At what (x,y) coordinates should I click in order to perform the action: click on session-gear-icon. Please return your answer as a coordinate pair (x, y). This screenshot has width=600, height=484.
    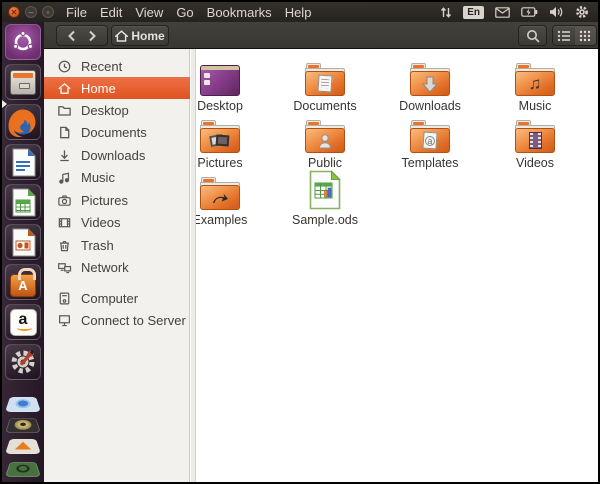
    Looking at the image, I should click on (582, 12).